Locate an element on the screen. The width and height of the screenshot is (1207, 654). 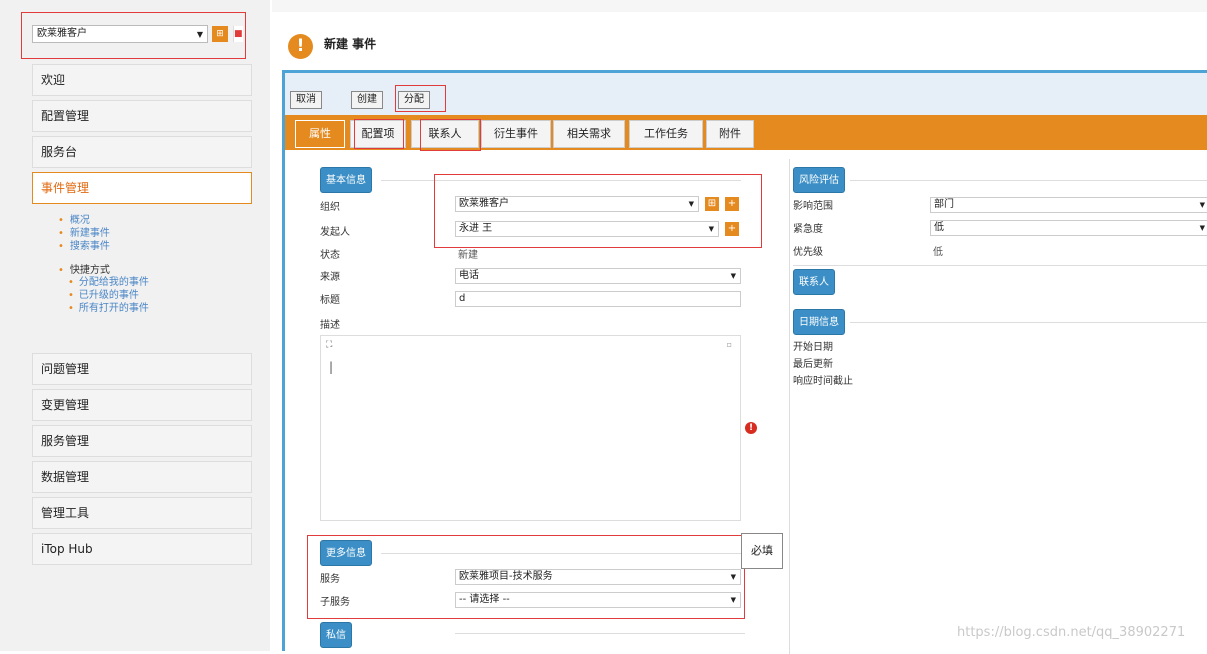
subservice-field-value: -- 请选择 -- is located at coordinates (484, 599).